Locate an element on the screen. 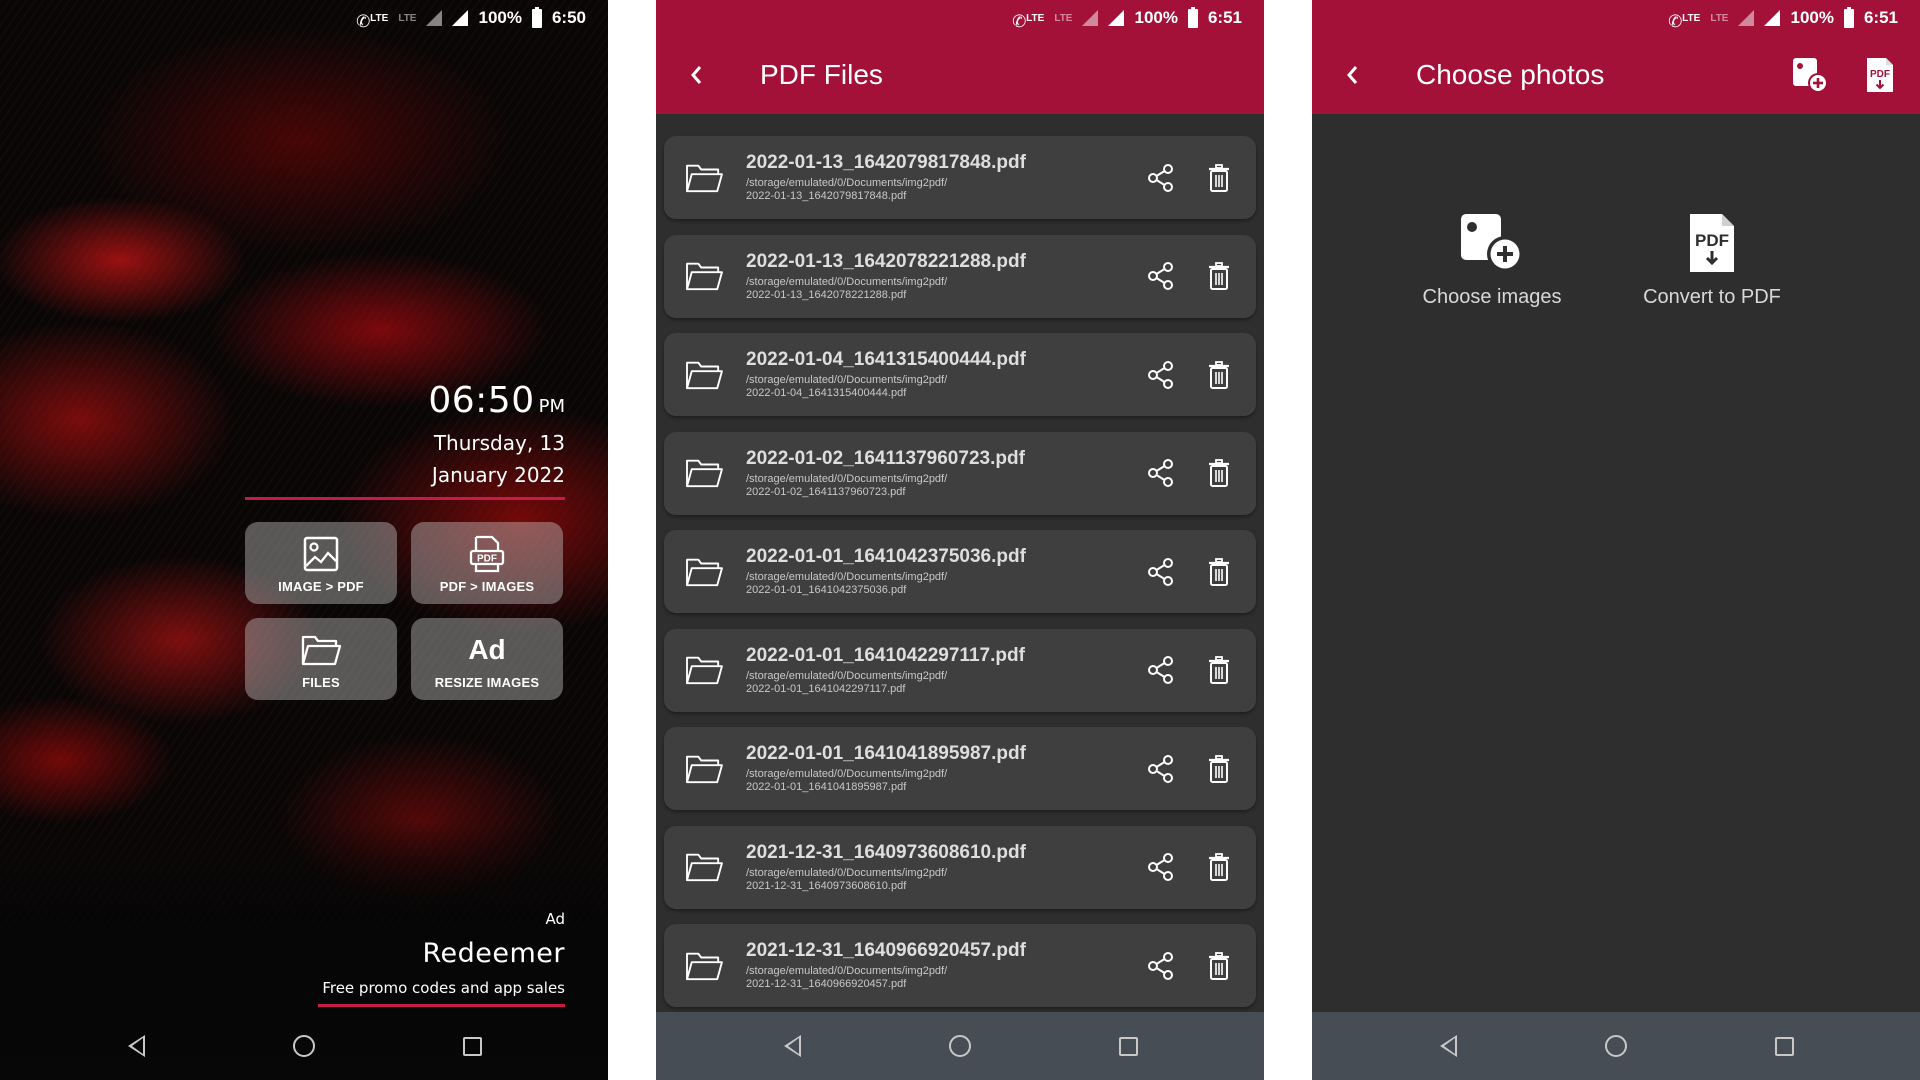 This screenshot has height=1080, width=1920. convert-pdf-action: PDF is located at coordinates (1880, 75).